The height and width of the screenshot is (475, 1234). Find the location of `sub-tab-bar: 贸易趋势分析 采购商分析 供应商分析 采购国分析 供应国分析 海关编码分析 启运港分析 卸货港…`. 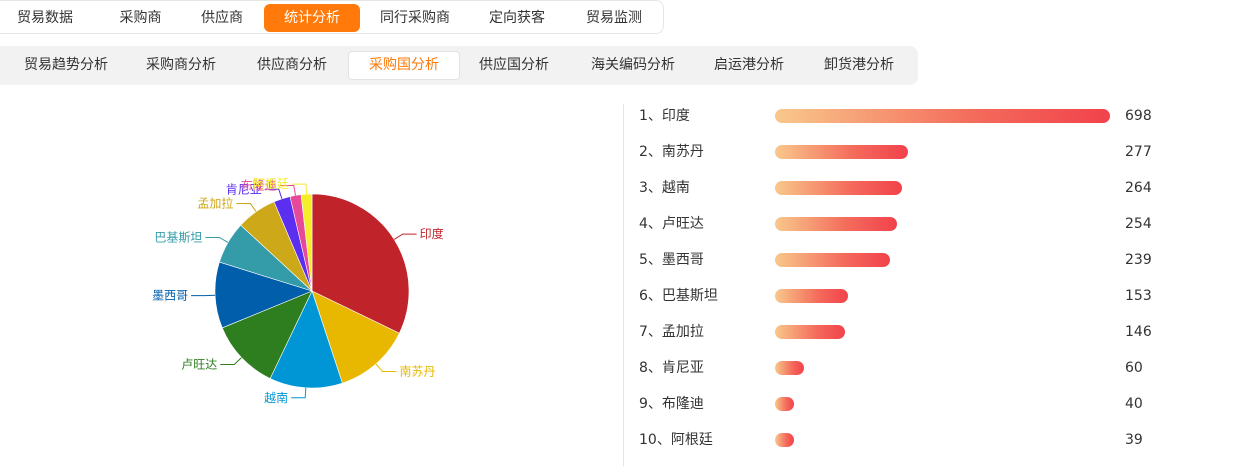

sub-tab-bar: 贸易趋势分析 采购商分析 供应商分析 采购国分析 供应国分析 海关编码分析 启运港分析 卸货港… is located at coordinates (459, 65).